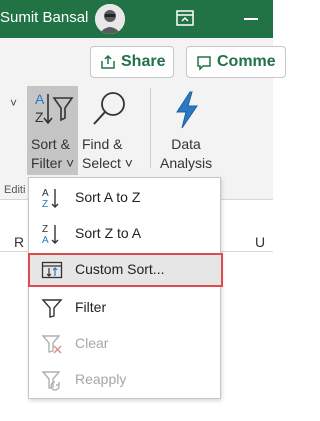 The image size is (320, 421). I want to click on menu-item-sort-a-to-z: A Z Sort A to Z, so click(125, 198).